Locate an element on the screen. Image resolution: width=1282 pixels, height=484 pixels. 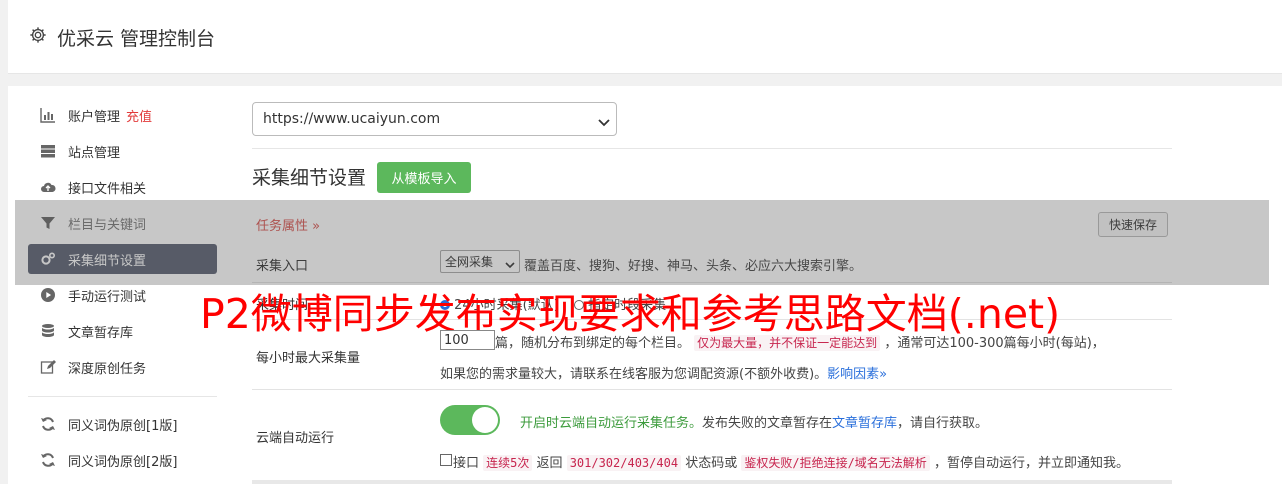
sidebar-divider is located at coordinates (122, 396).